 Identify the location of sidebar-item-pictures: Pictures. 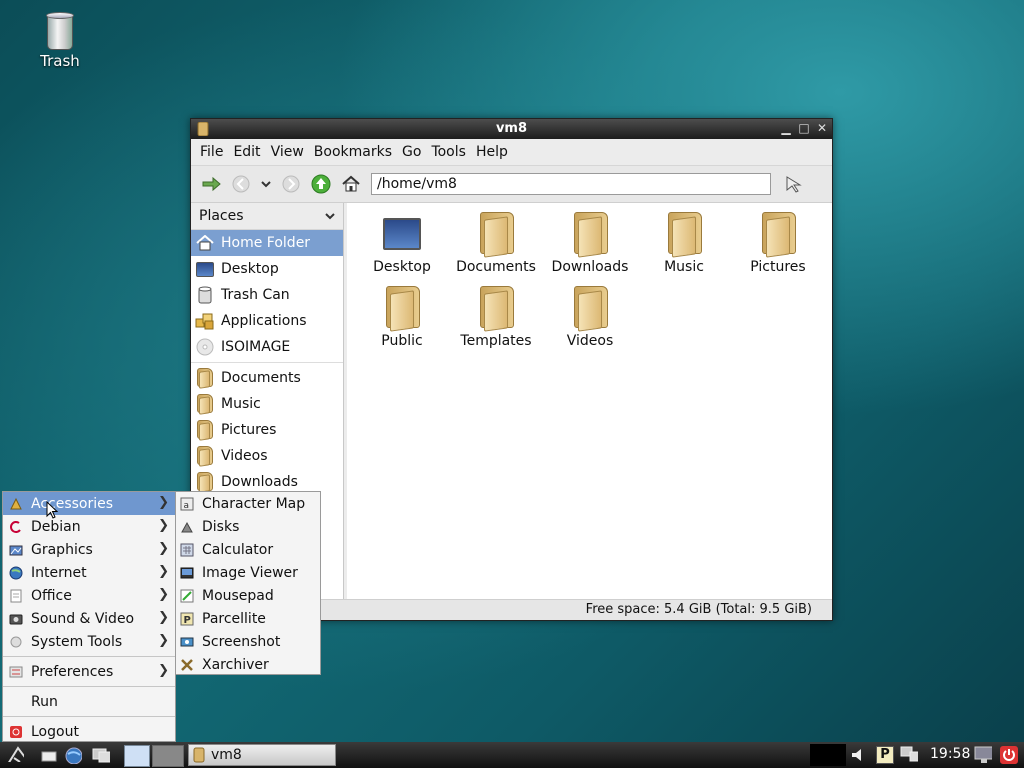
(267, 430).